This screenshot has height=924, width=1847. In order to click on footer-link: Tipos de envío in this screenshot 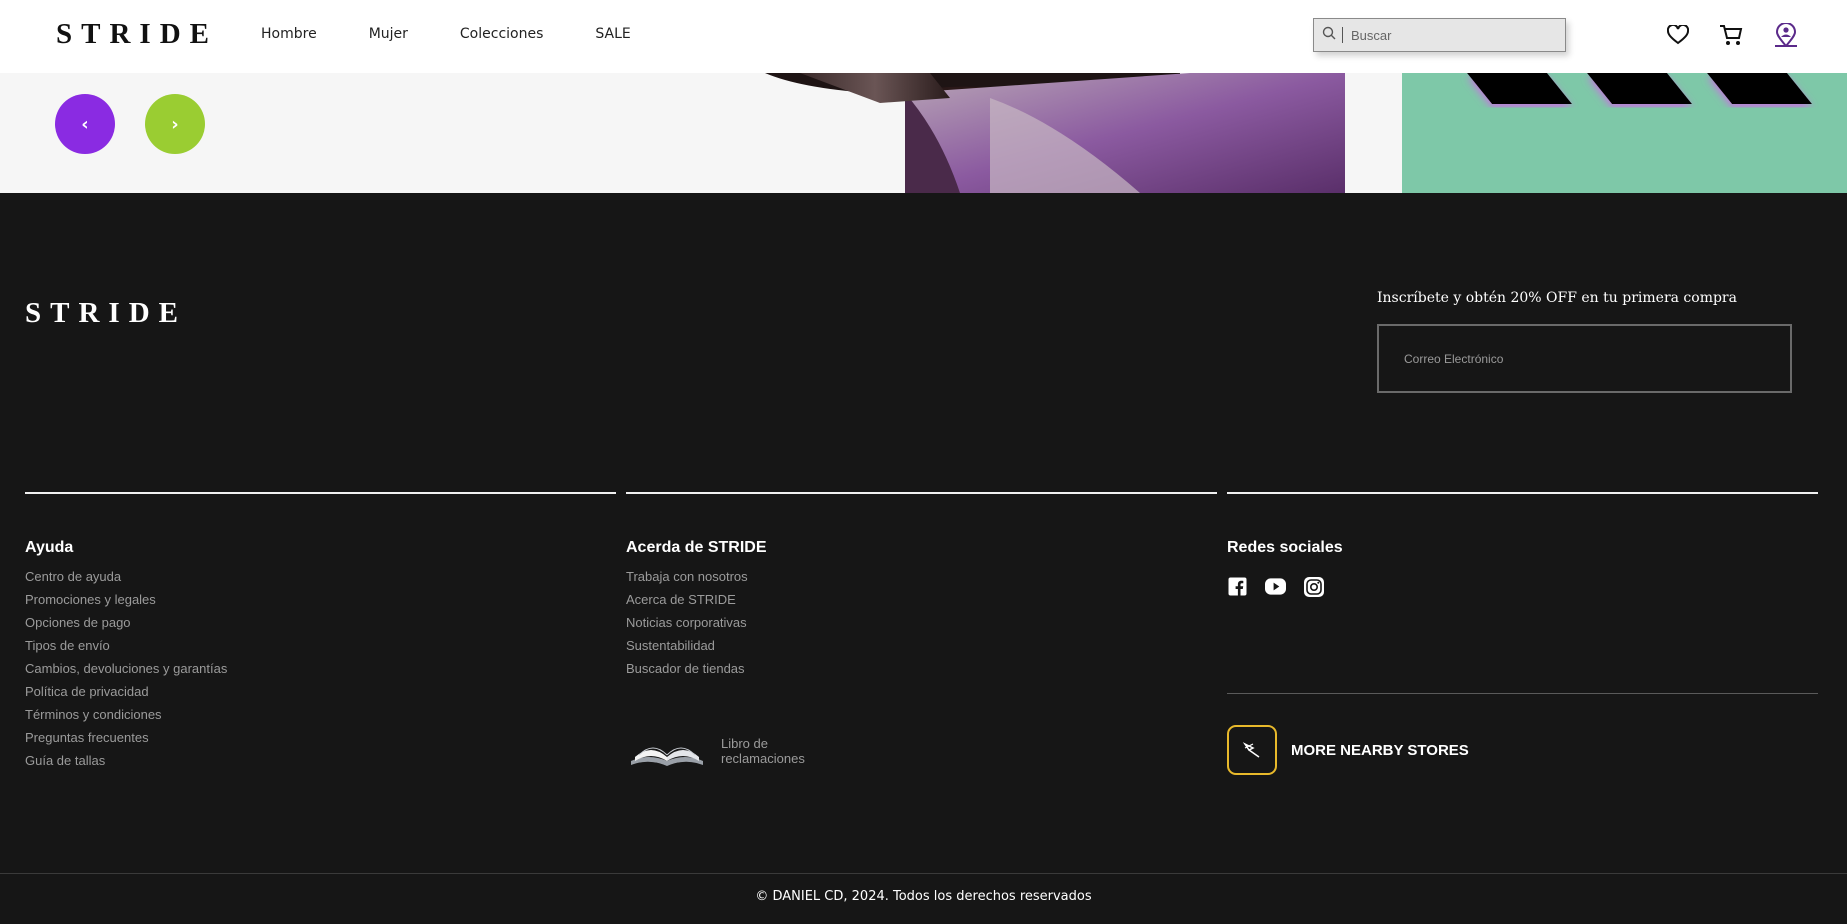, I will do `click(126, 649)`.